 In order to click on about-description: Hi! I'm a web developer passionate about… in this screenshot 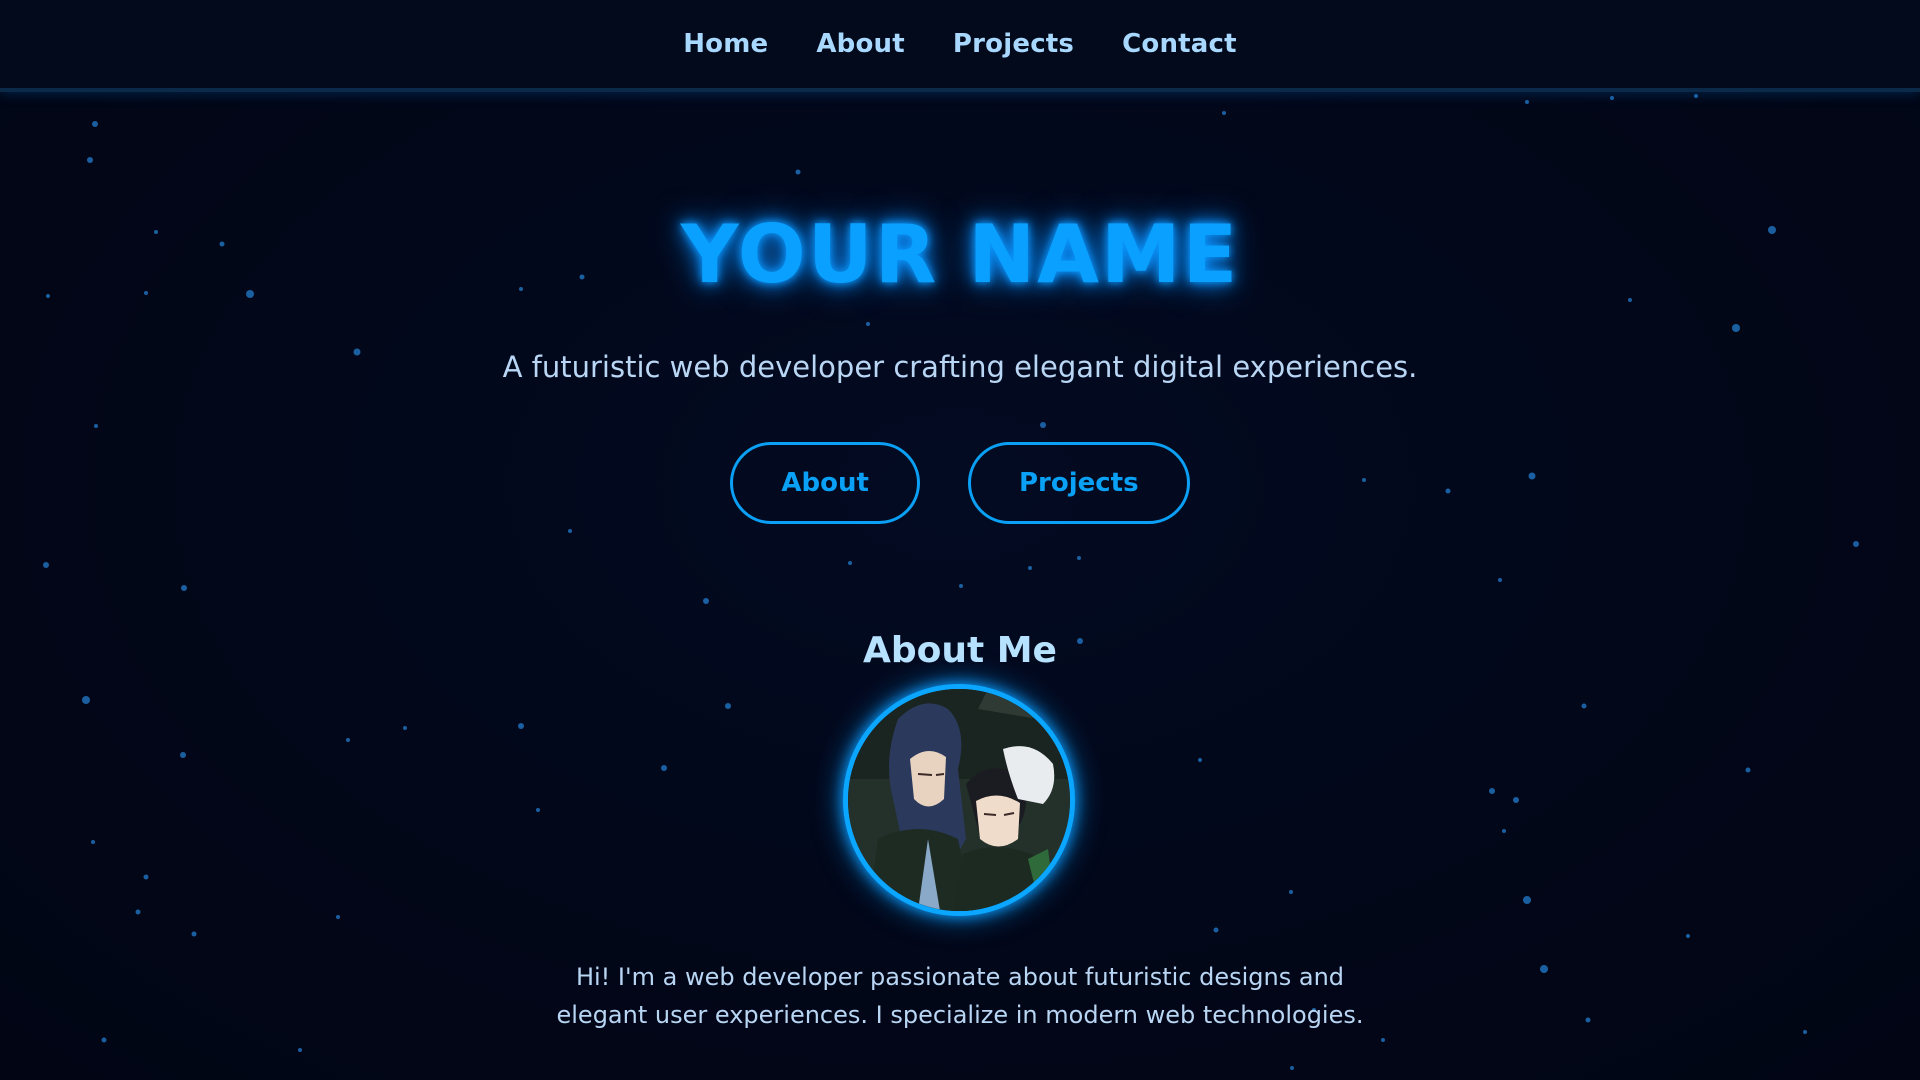, I will do `click(960, 996)`.